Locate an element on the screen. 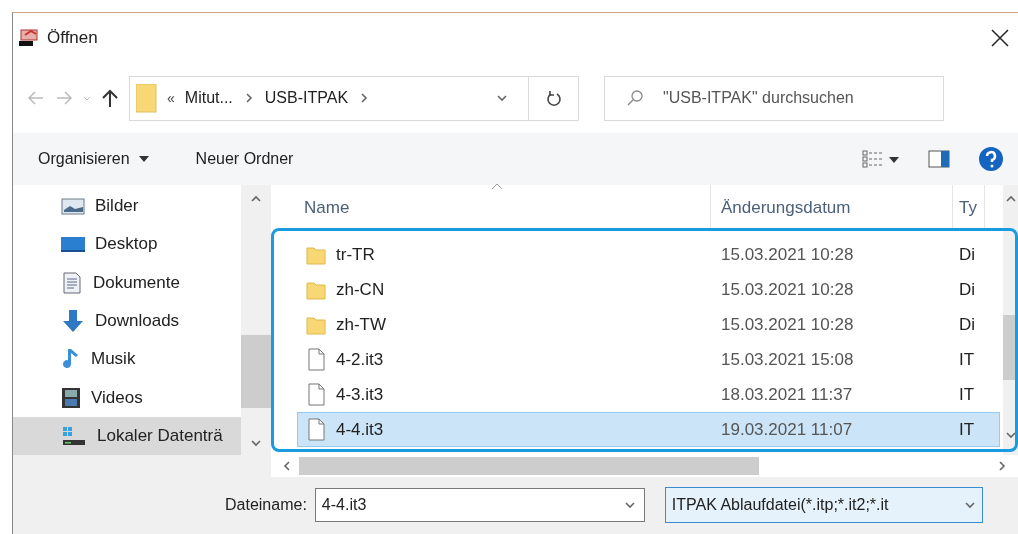 The height and width of the screenshot is (534, 1018). search-icon is located at coordinates (635, 97).